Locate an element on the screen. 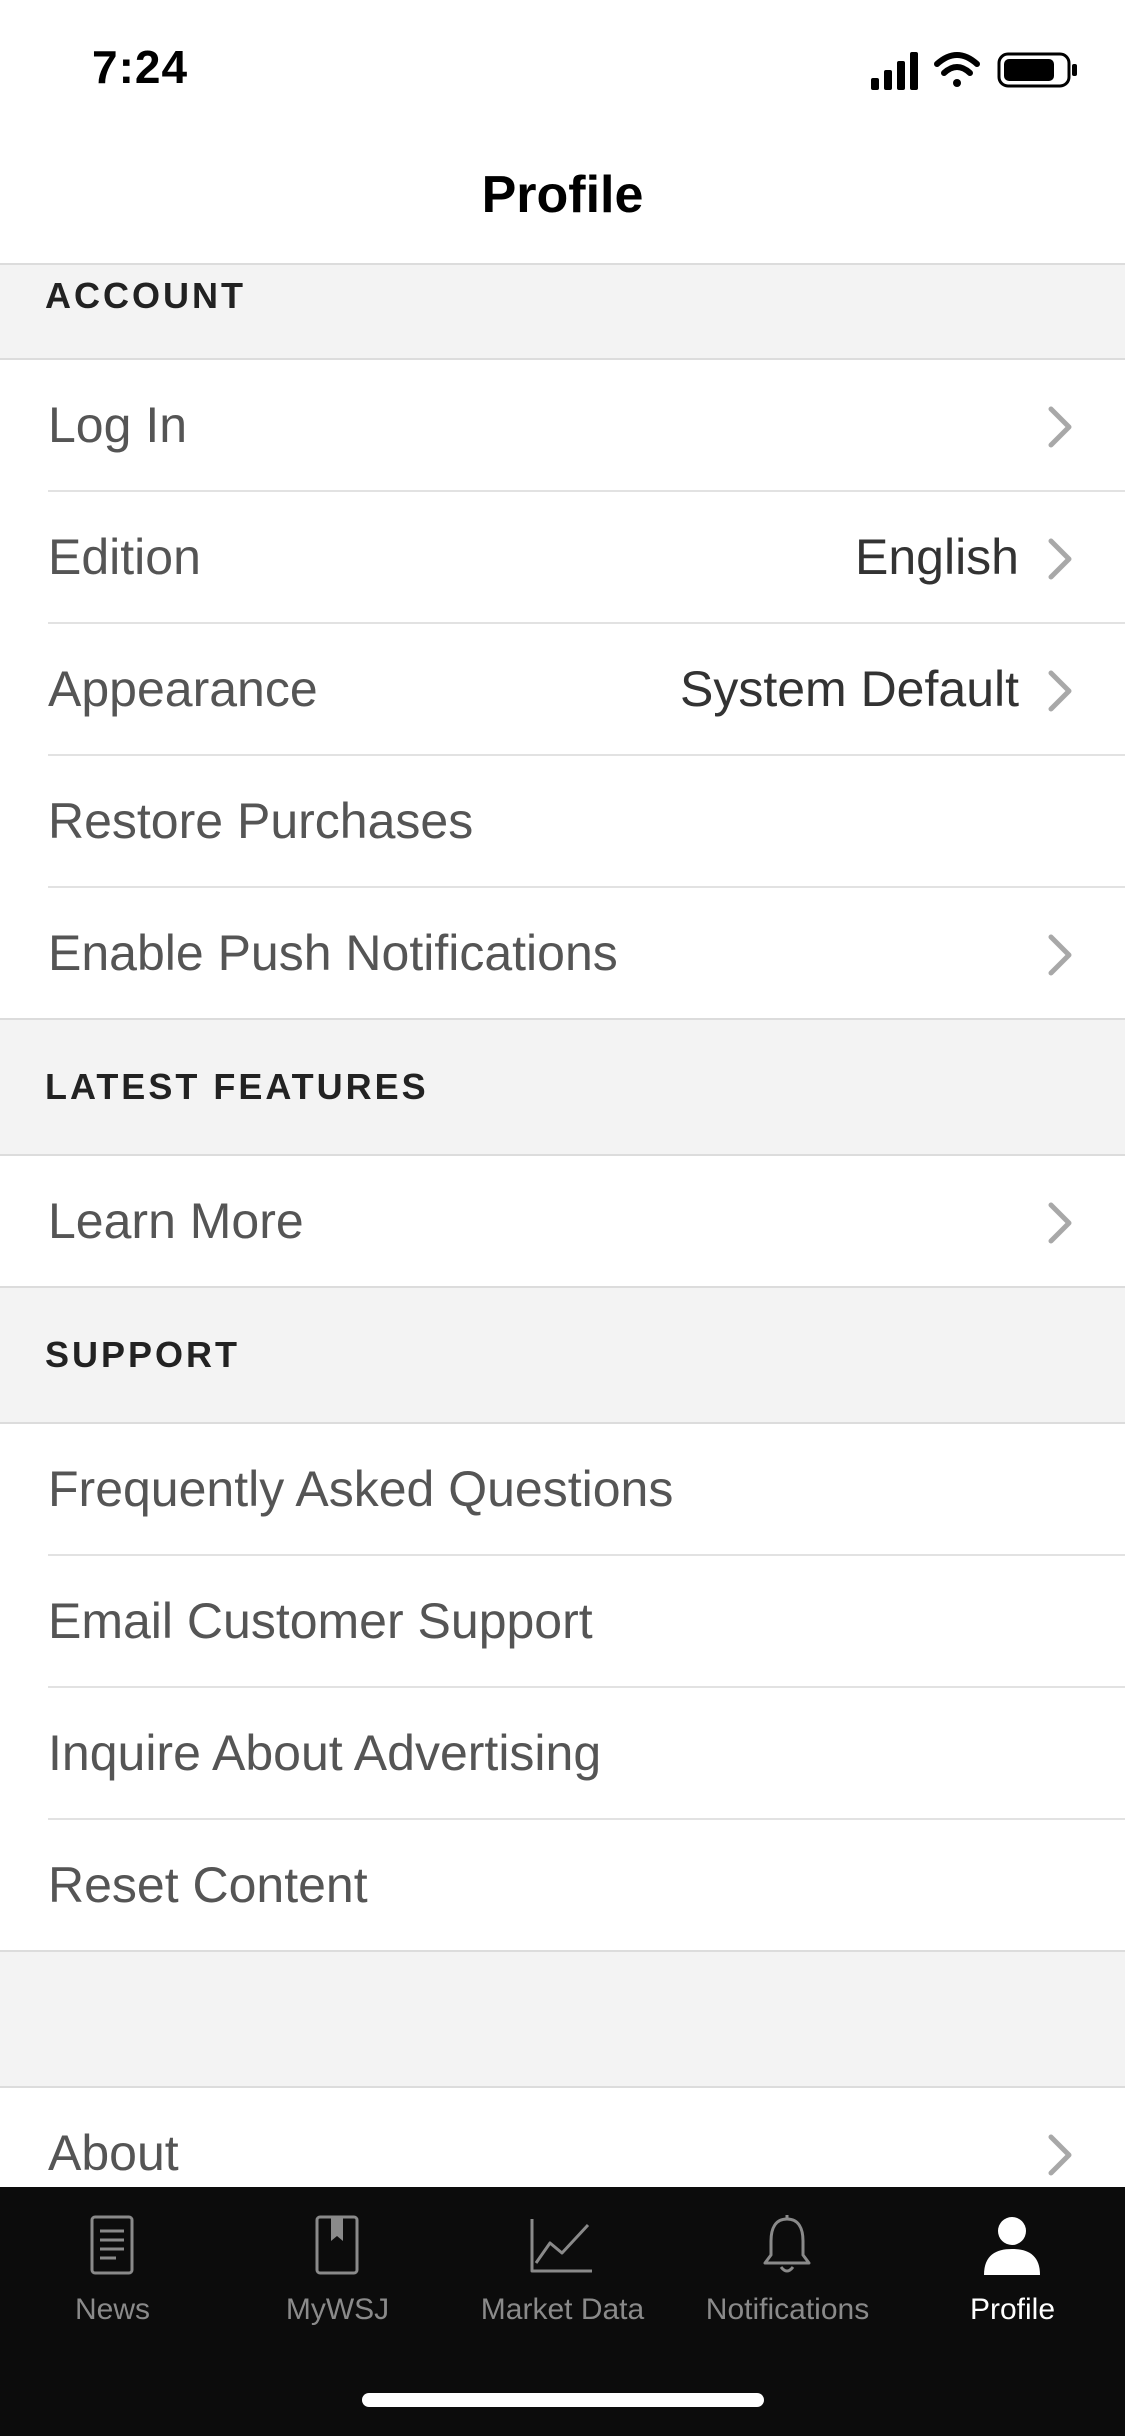 This screenshot has width=1125, height=2436. row-advertising: Inquire About Advertising is located at coordinates (562, 1754).